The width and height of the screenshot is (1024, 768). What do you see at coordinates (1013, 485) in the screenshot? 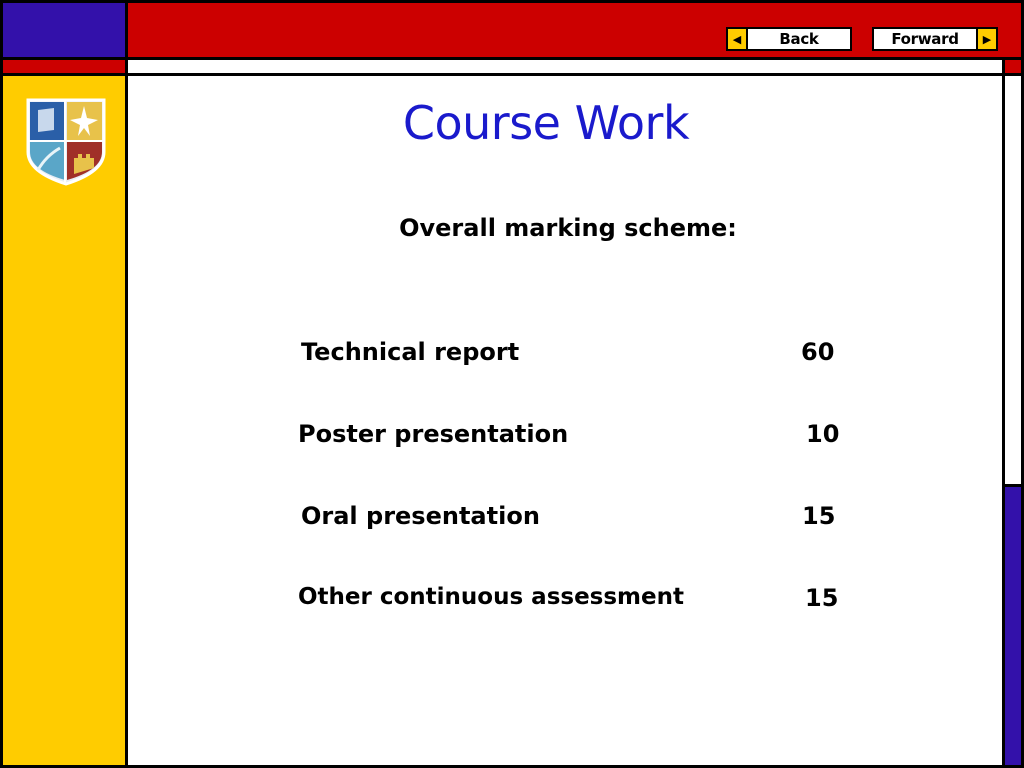
I see `divider-right-mid` at bounding box center [1013, 485].